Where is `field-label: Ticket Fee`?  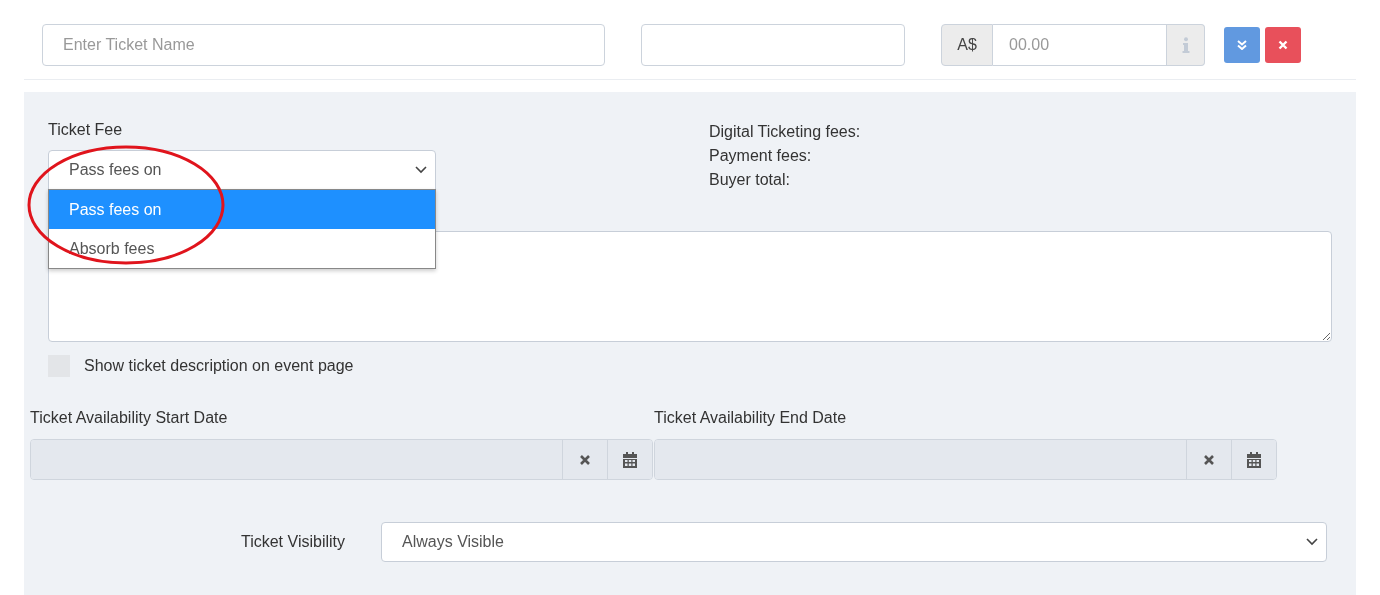 field-label: Ticket Fee is located at coordinates (86, 130).